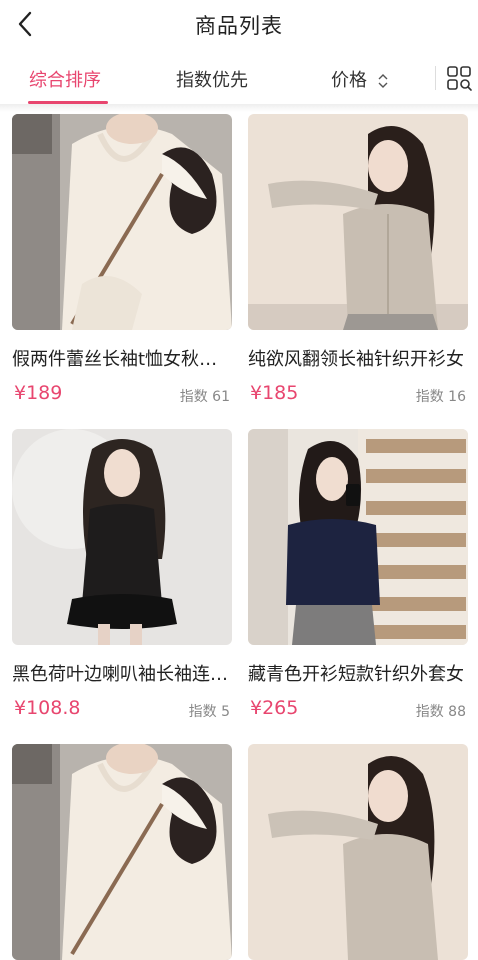 The width and height of the screenshot is (478, 960). I want to click on top-bar: 商品列表, so click(239, 24).